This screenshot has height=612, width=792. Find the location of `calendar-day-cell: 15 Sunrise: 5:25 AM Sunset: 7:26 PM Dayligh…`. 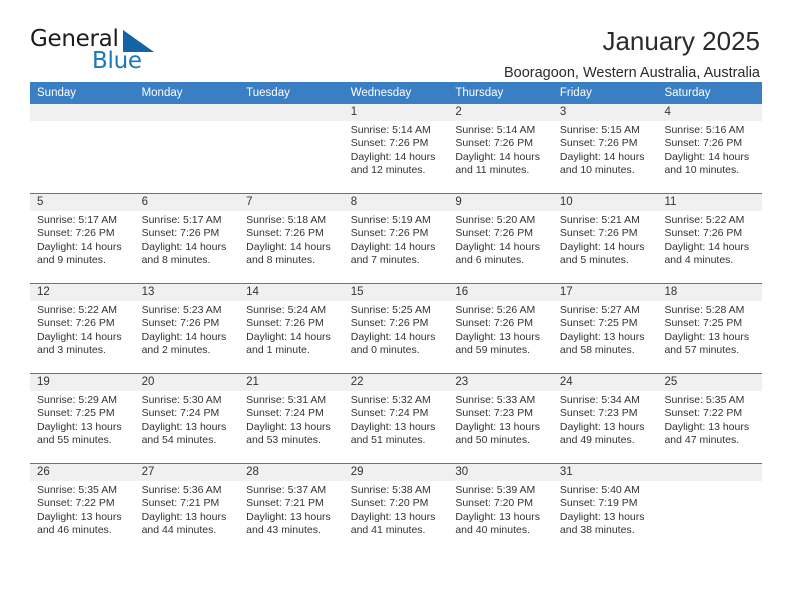

calendar-day-cell: 15 Sunrise: 5:25 AM Sunset: 7:26 PM Dayligh… is located at coordinates (396, 328).